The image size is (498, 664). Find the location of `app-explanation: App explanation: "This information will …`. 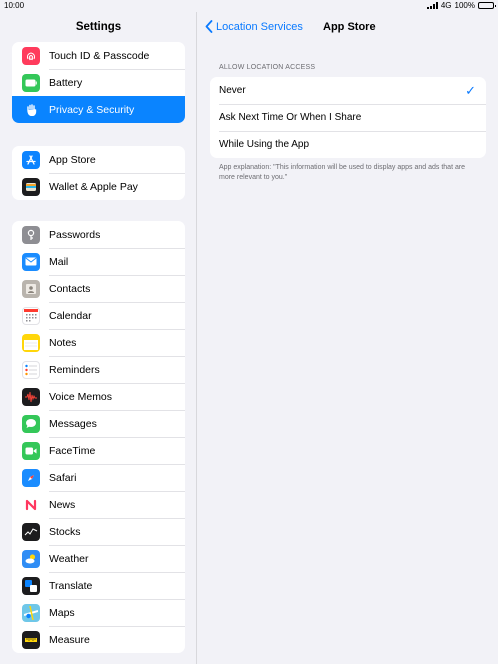

app-explanation: App explanation: "This information will … is located at coordinates (342, 172).